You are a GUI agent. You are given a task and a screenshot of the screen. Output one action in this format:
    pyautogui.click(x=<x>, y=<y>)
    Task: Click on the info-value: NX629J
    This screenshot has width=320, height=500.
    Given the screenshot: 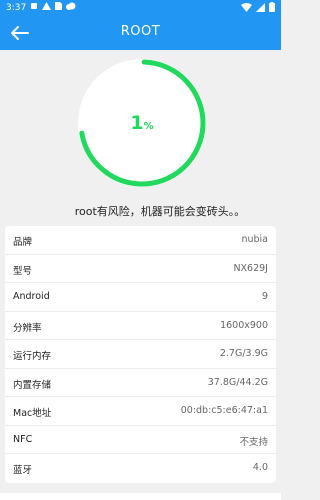 What is the action you would take?
    pyautogui.click(x=250, y=268)
    